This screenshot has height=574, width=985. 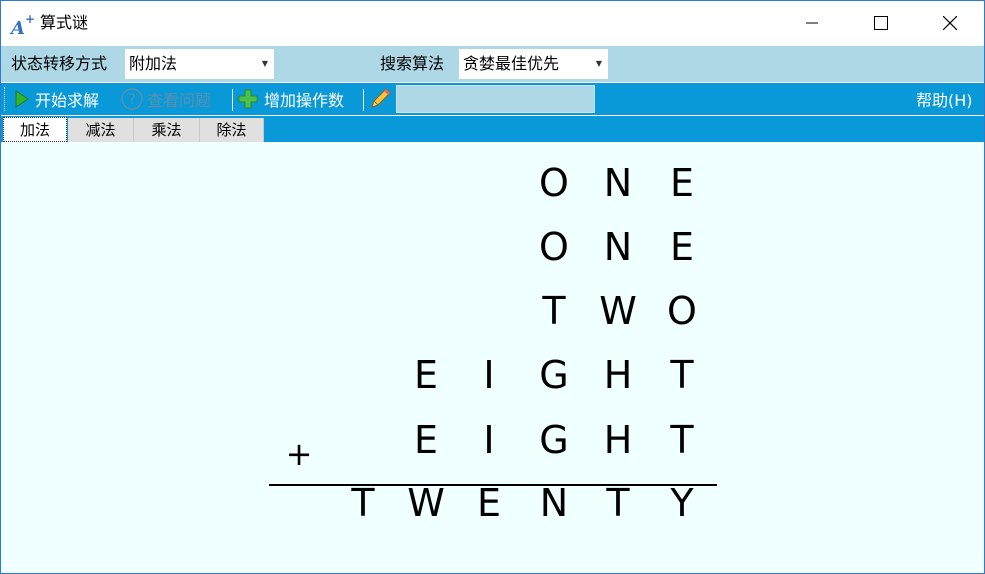 I want to click on minimize-icon, so click(x=812, y=23).